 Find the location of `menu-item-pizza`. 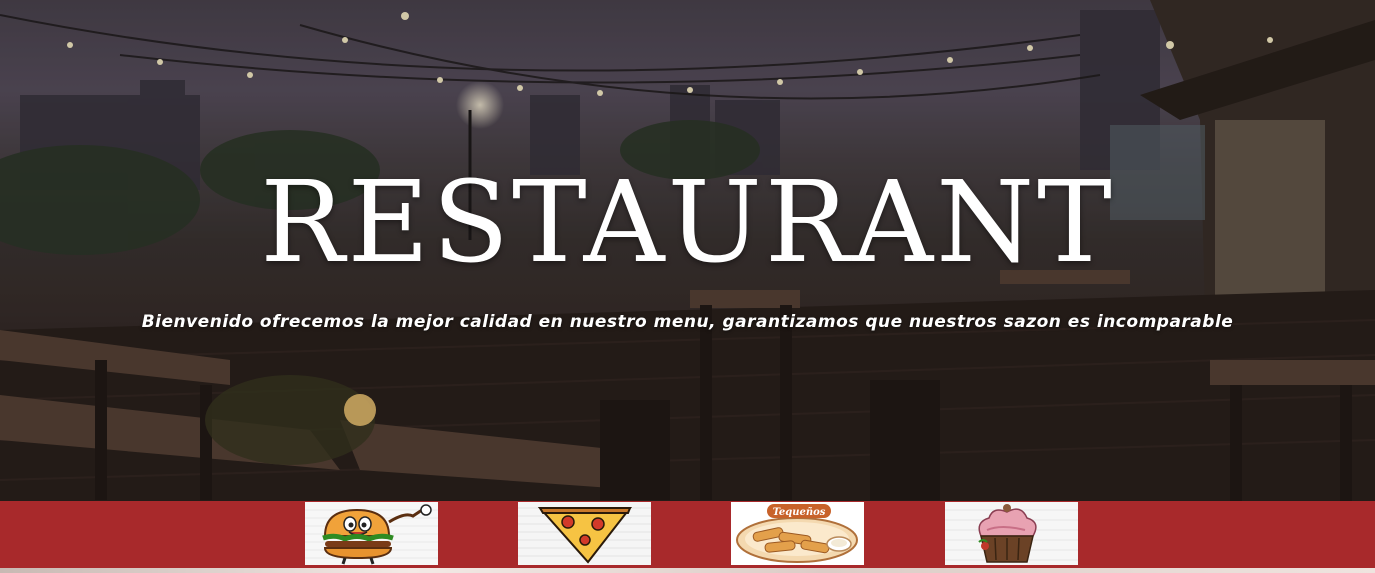

menu-item-pizza is located at coordinates (584, 533).